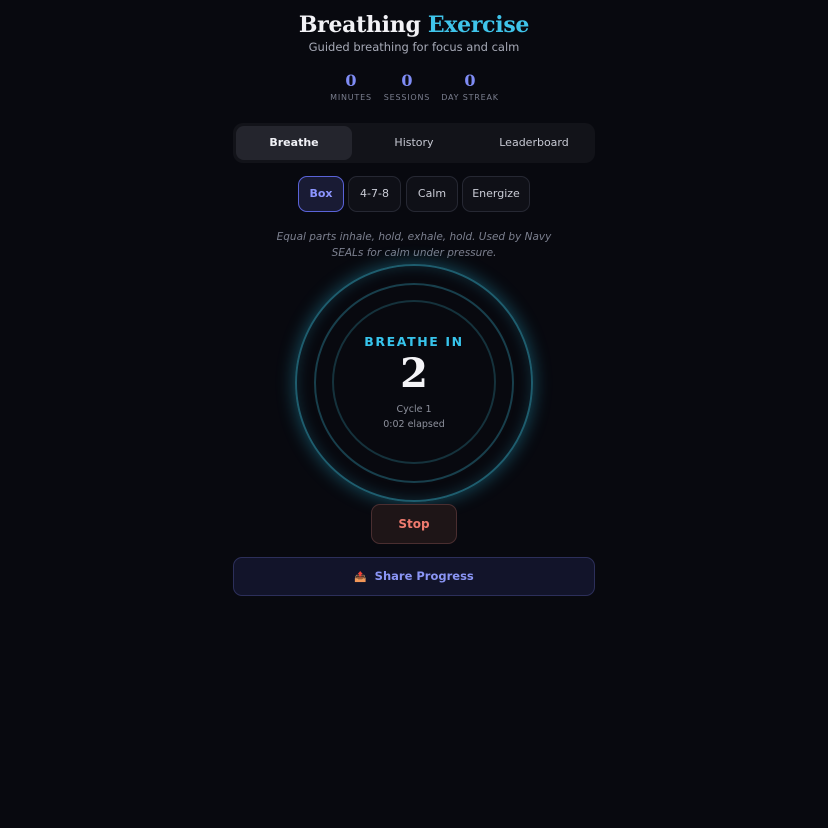 The width and height of the screenshot is (828, 828). Describe the element at coordinates (414, 424) in the screenshot. I see `elapsed-time: 0:02 elapsed` at that location.